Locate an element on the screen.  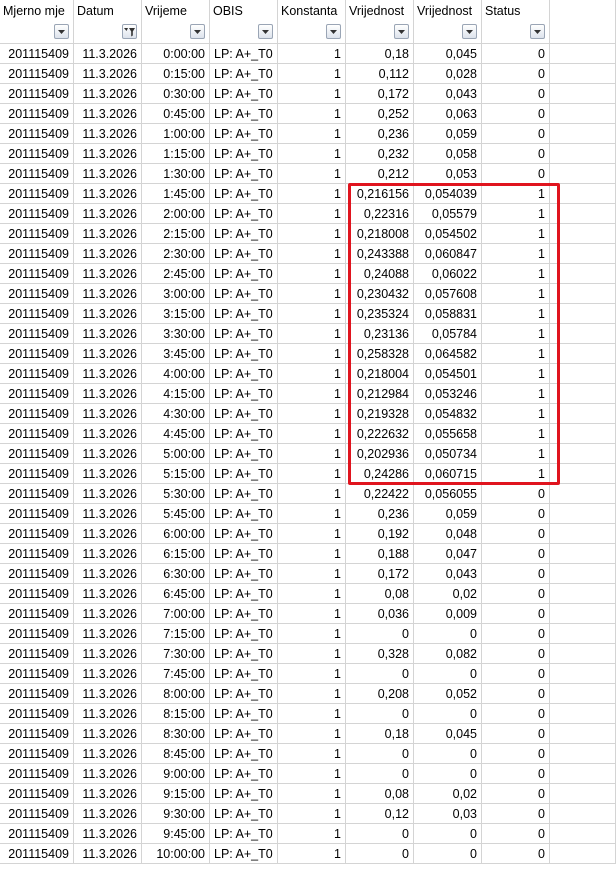
column-header: Vrijednost is located at coordinates (380, 22).